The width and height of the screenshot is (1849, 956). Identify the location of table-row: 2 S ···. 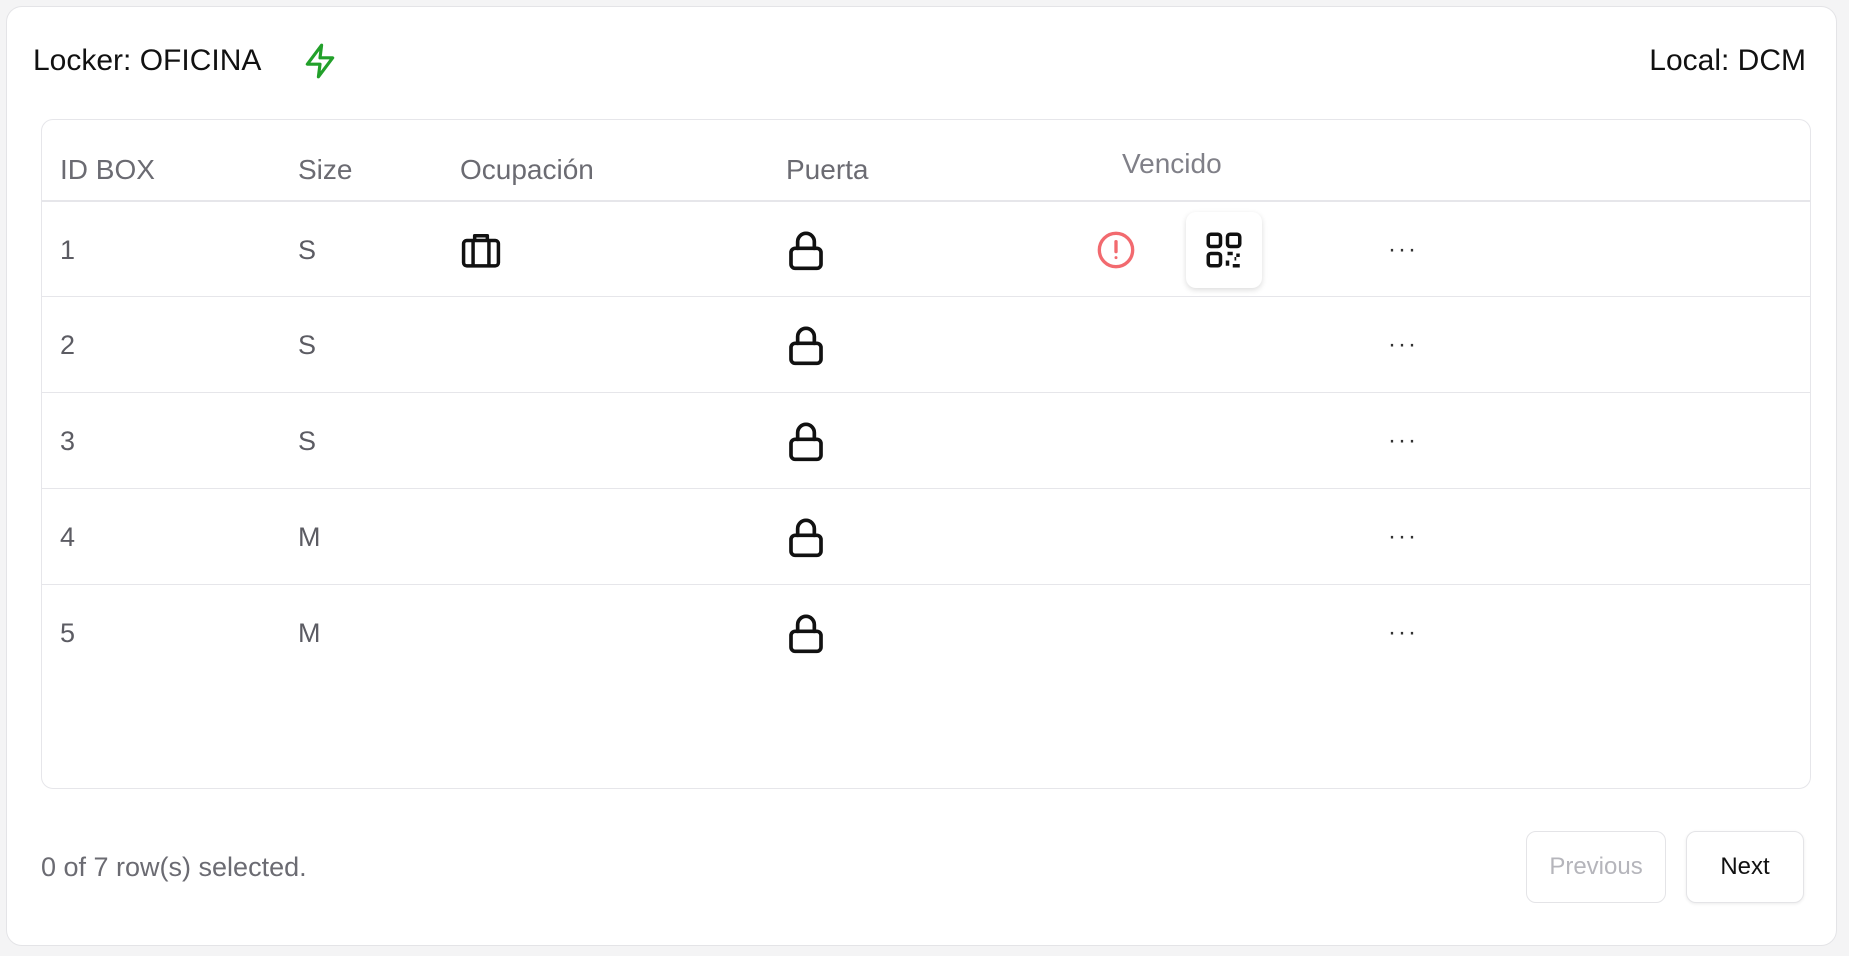
(926, 344).